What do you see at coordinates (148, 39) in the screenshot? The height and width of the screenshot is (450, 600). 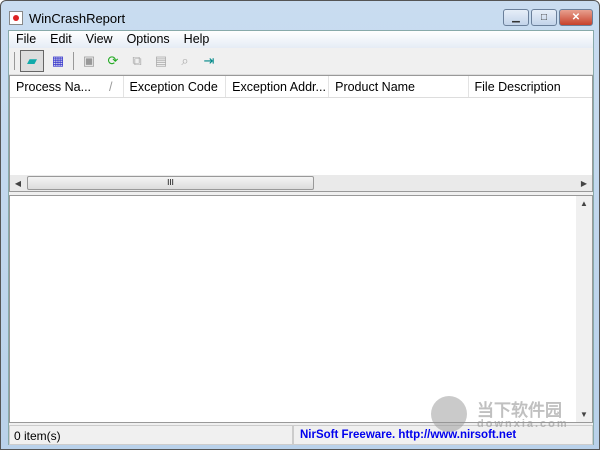 I see `menu-options: Options` at bounding box center [148, 39].